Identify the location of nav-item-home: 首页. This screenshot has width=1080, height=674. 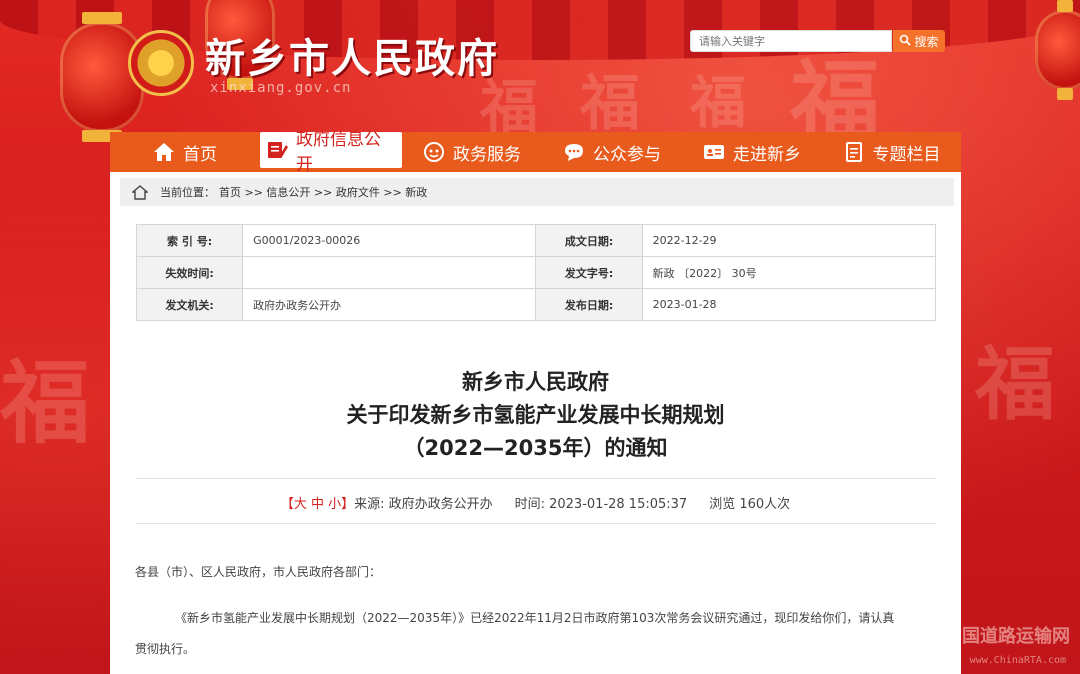
(185, 152).